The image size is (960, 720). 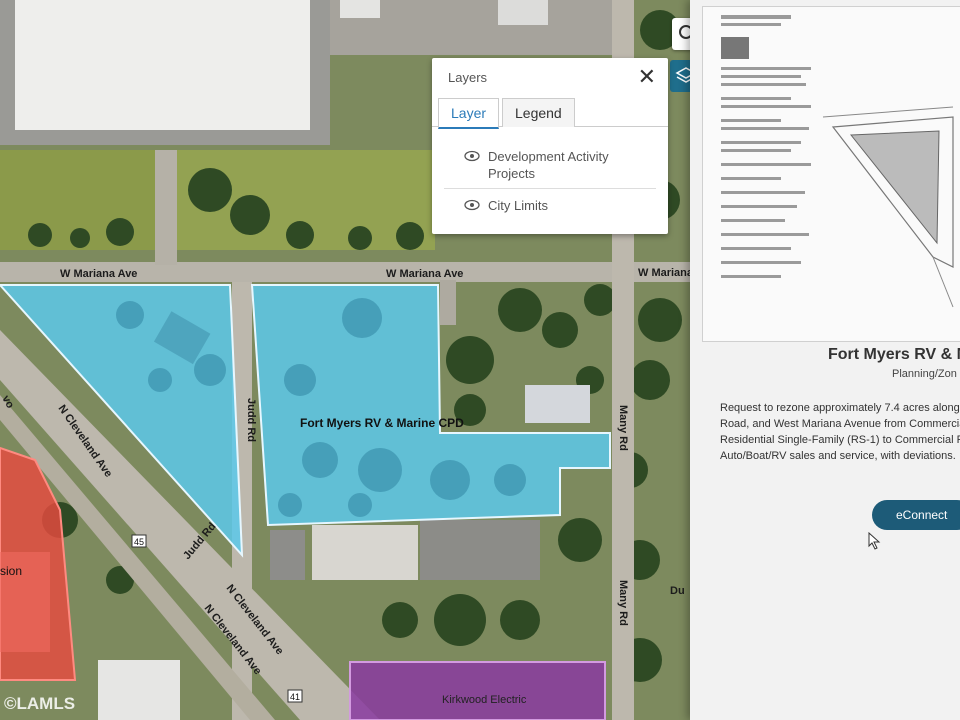 I want to click on tab-legend: Legend, so click(x=538, y=112).